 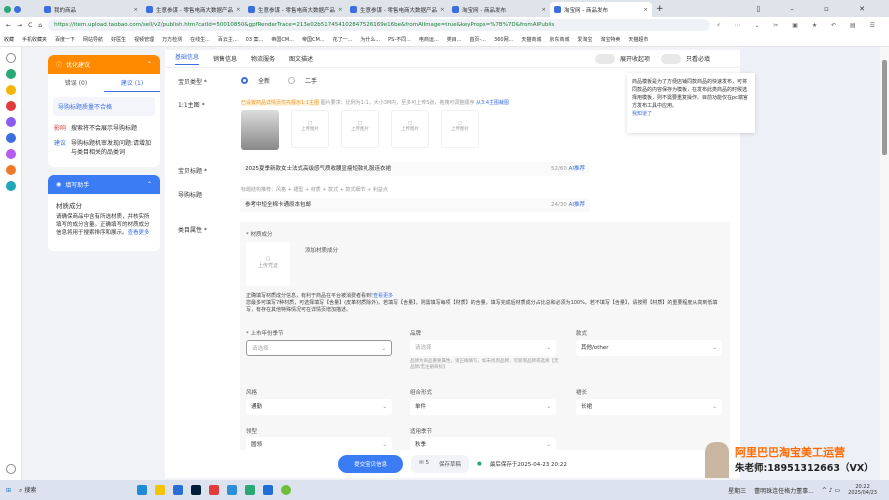 What do you see at coordinates (319, 348) in the screenshot?
I see `season-select: 请选择 ⌄` at bounding box center [319, 348].